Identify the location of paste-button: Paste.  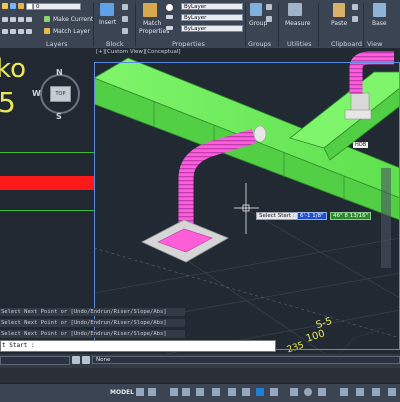
(339, 23).